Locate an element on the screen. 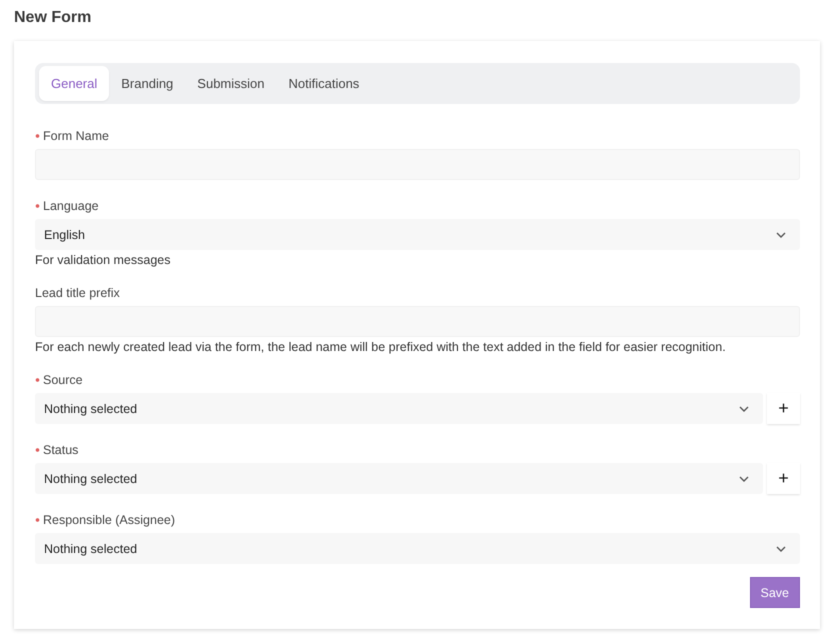 The height and width of the screenshot is (639, 836). tab: Submission is located at coordinates (230, 83).